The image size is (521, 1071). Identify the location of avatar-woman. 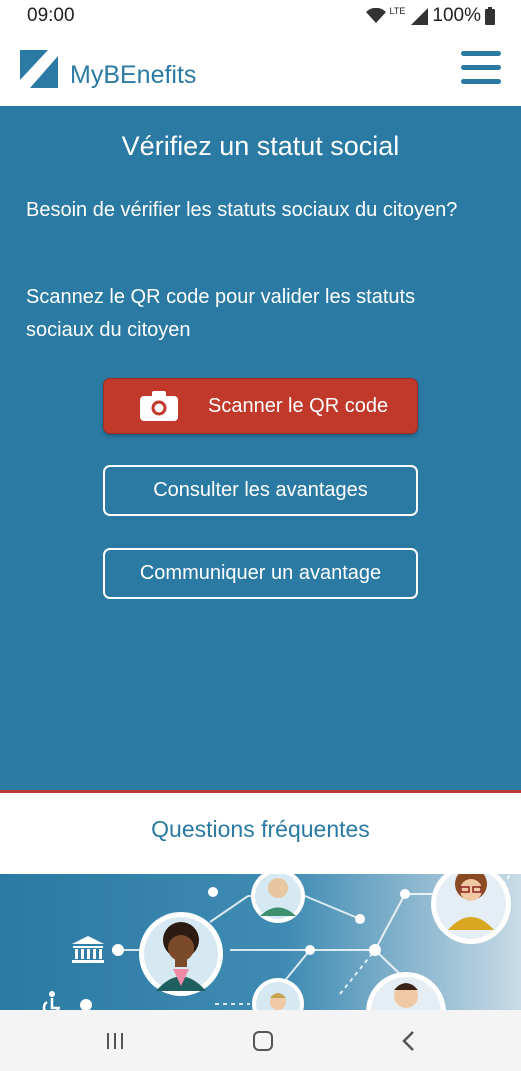
(181, 954).